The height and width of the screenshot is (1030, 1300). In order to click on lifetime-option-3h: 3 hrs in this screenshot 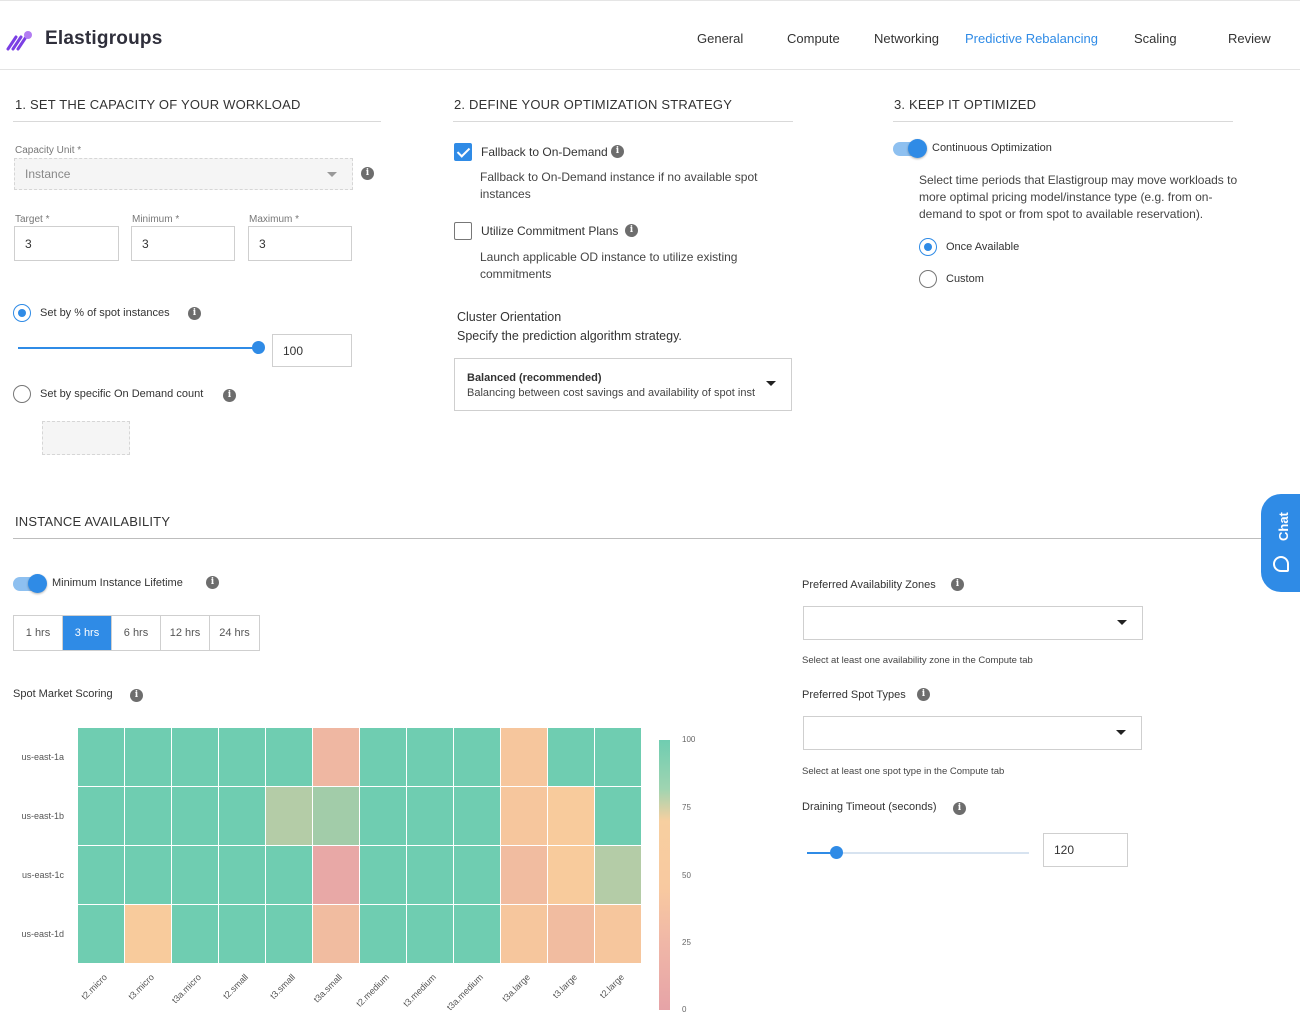, I will do `click(87, 633)`.